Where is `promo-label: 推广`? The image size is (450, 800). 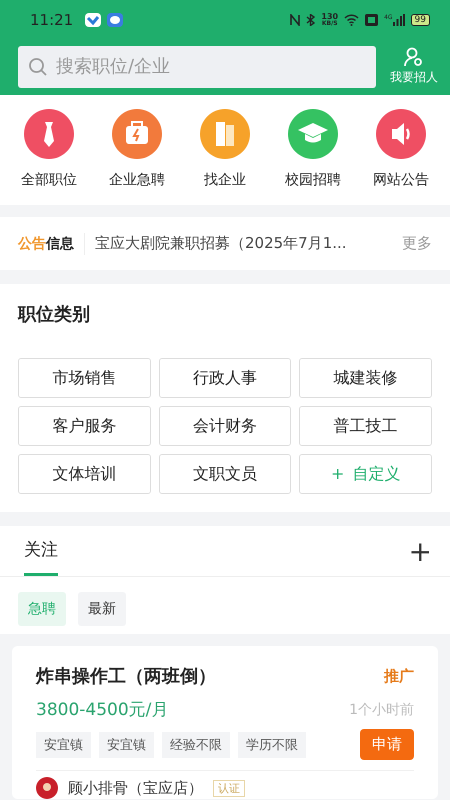
promo-label: 推广 is located at coordinates (399, 676).